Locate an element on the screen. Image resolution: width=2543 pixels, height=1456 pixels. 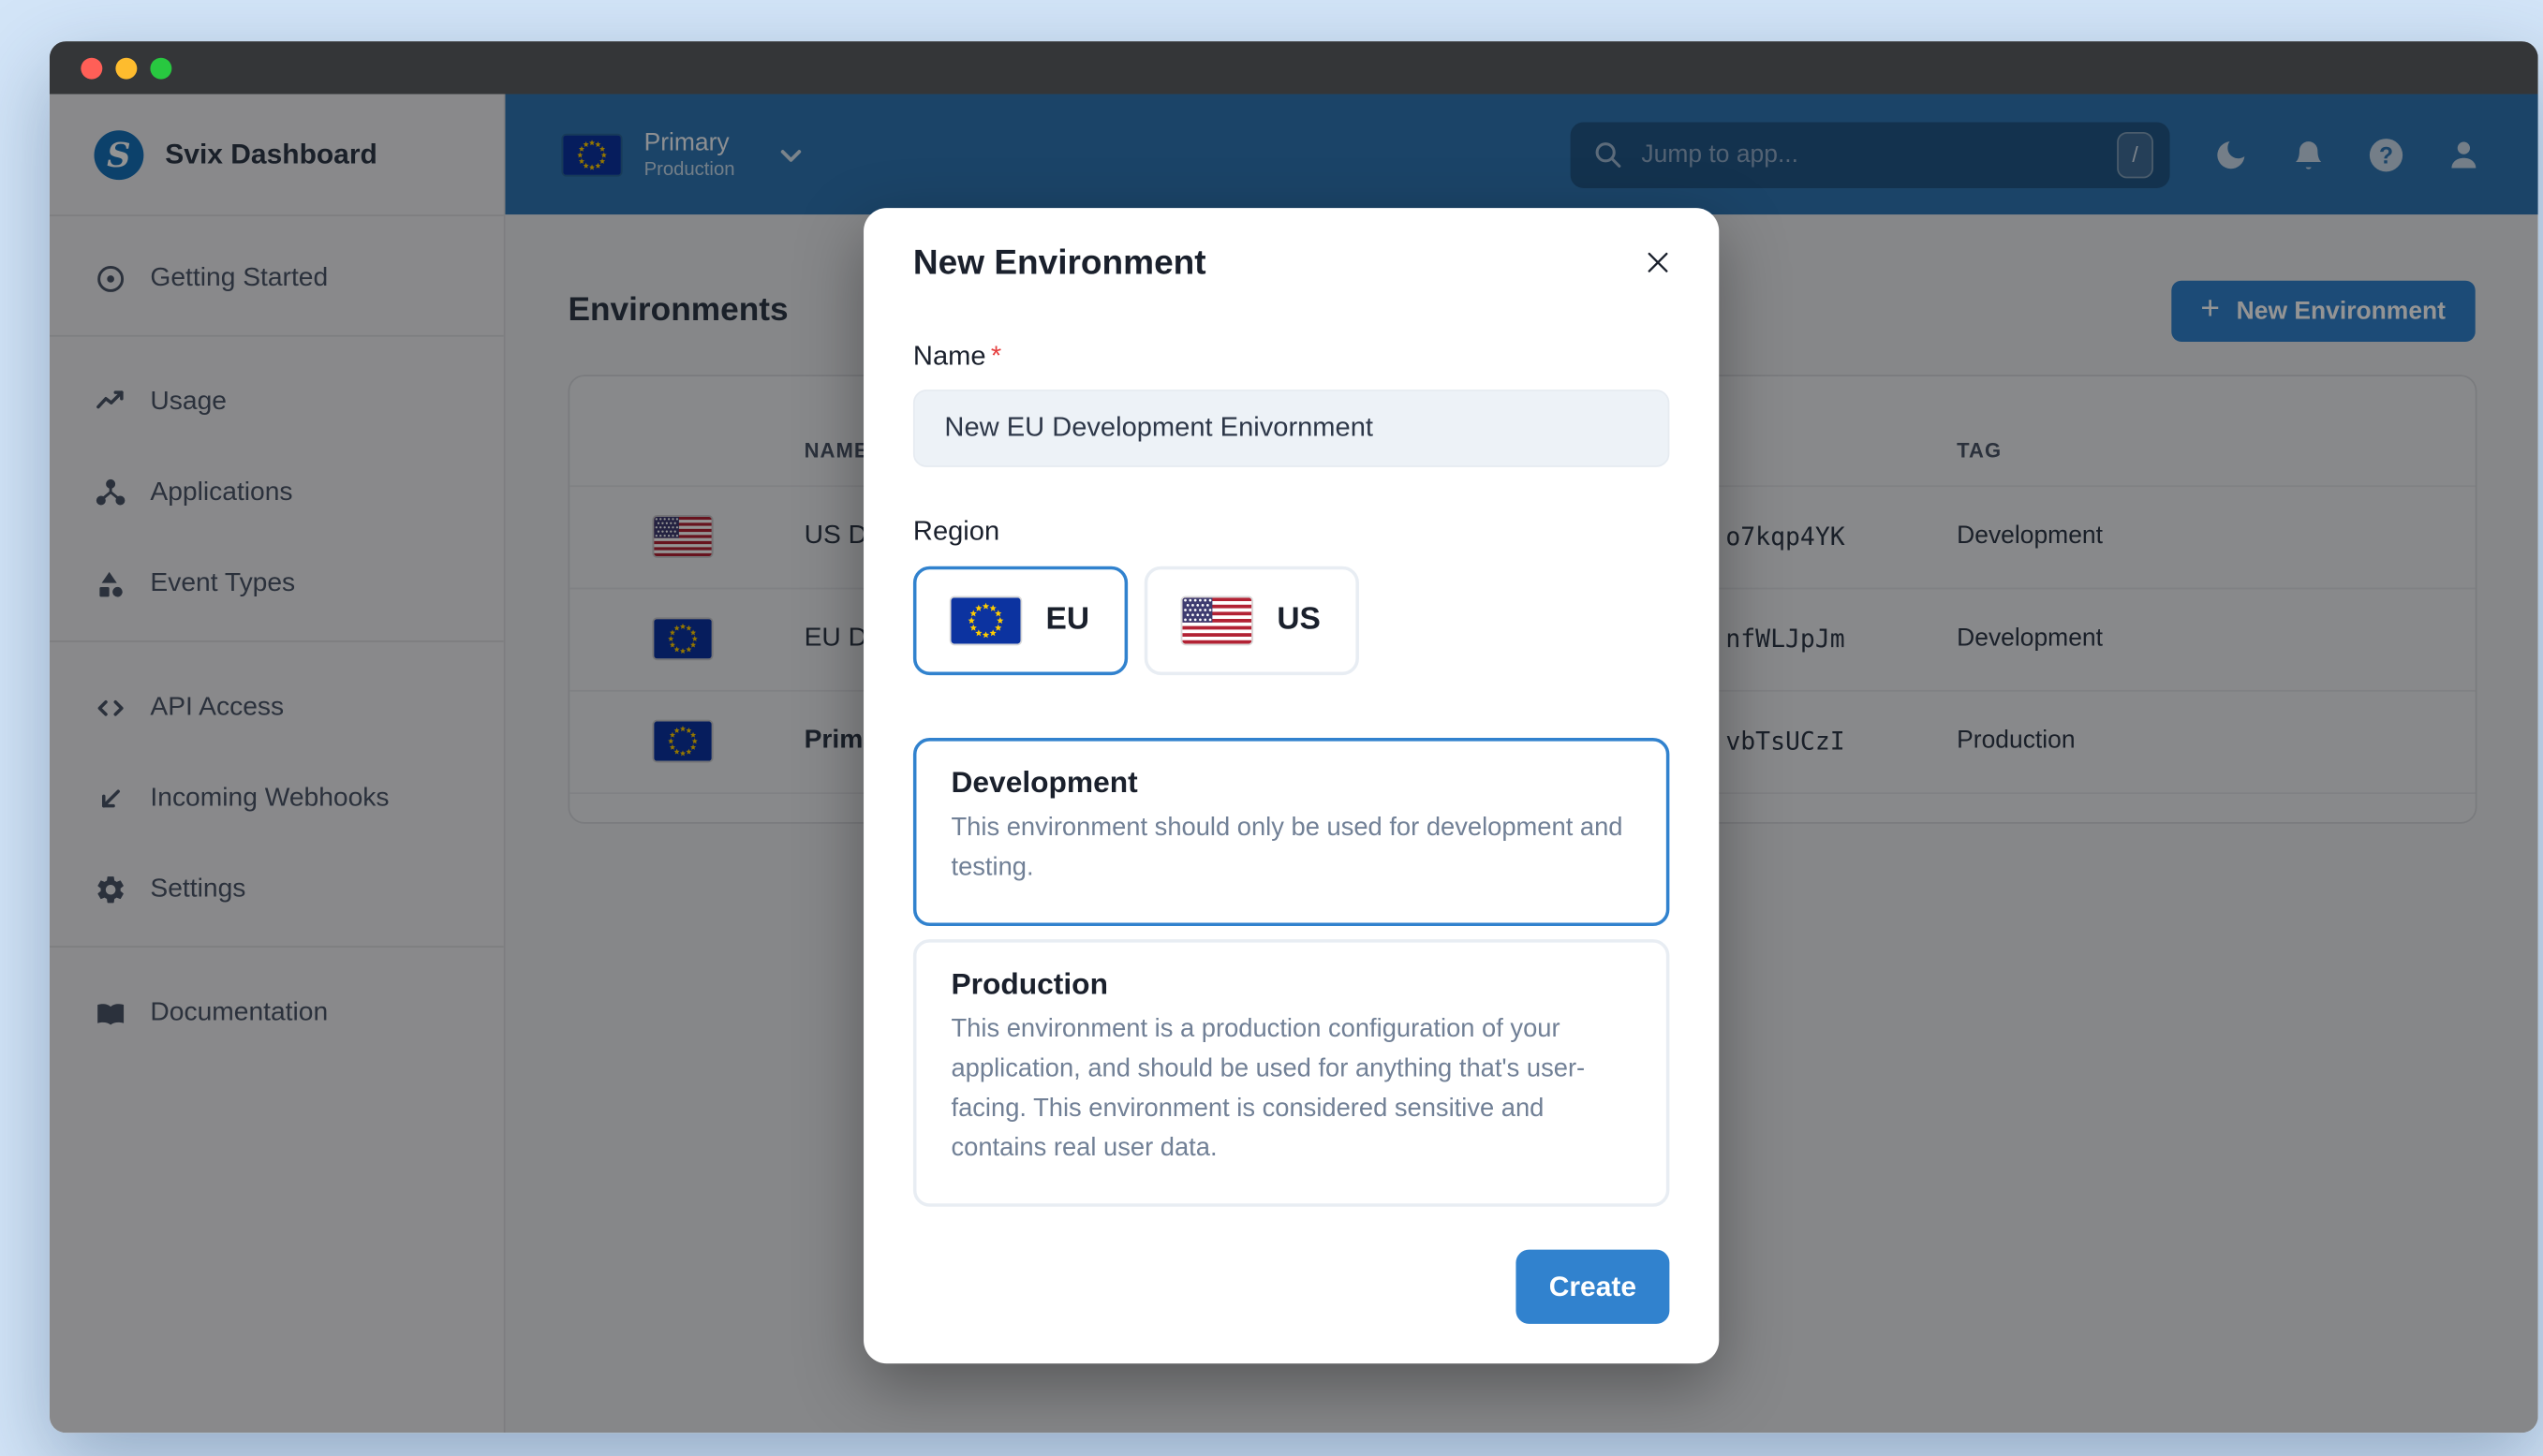
zoom-window-button is located at coordinates (161, 67).